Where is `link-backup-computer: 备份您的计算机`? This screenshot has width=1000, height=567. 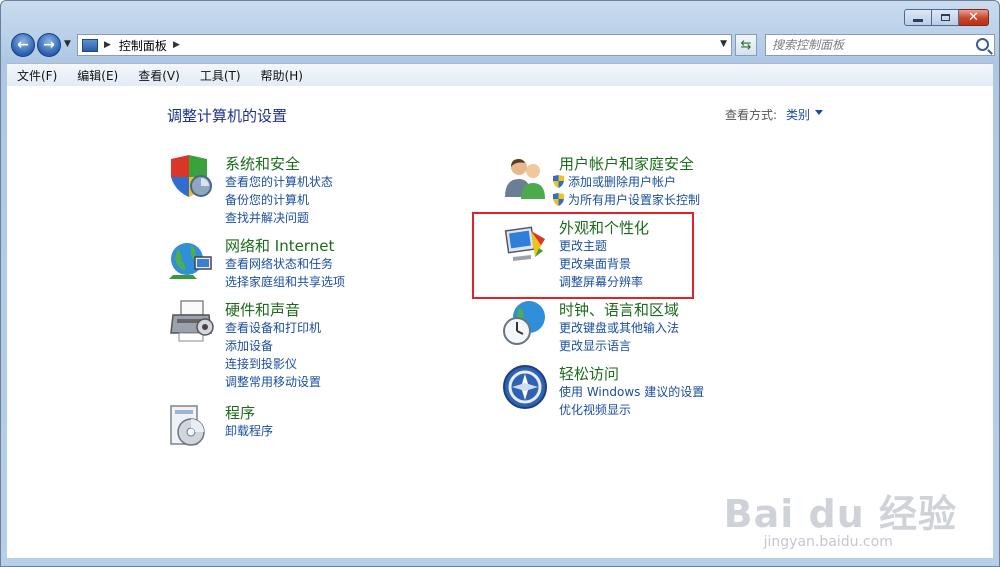 link-backup-computer: 备份您的计算机 is located at coordinates (279, 199).